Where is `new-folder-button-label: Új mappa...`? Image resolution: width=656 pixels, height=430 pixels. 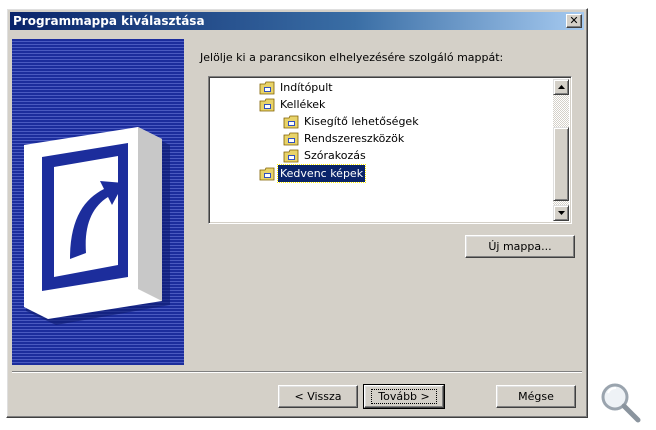 new-folder-button-label: Új mappa... is located at coordinates (520, 246).